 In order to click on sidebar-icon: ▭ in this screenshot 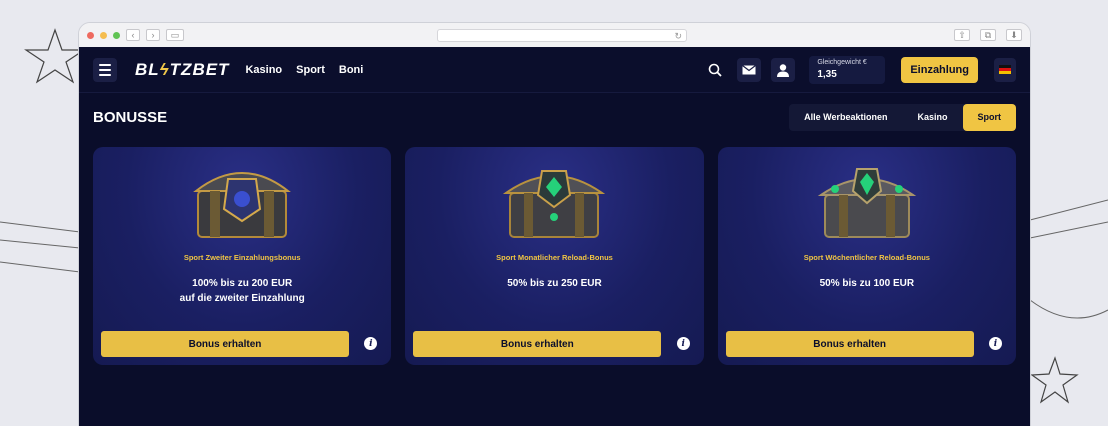, I will do `click(175, 35)`.